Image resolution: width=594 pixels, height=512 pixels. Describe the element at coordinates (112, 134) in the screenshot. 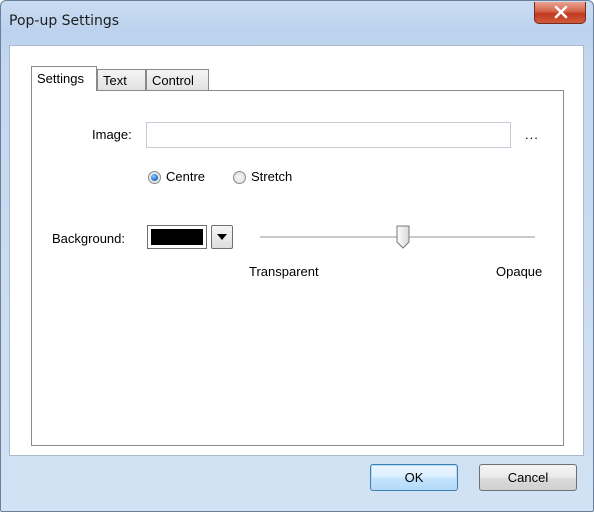

I see `image-label: Image:` at that location.